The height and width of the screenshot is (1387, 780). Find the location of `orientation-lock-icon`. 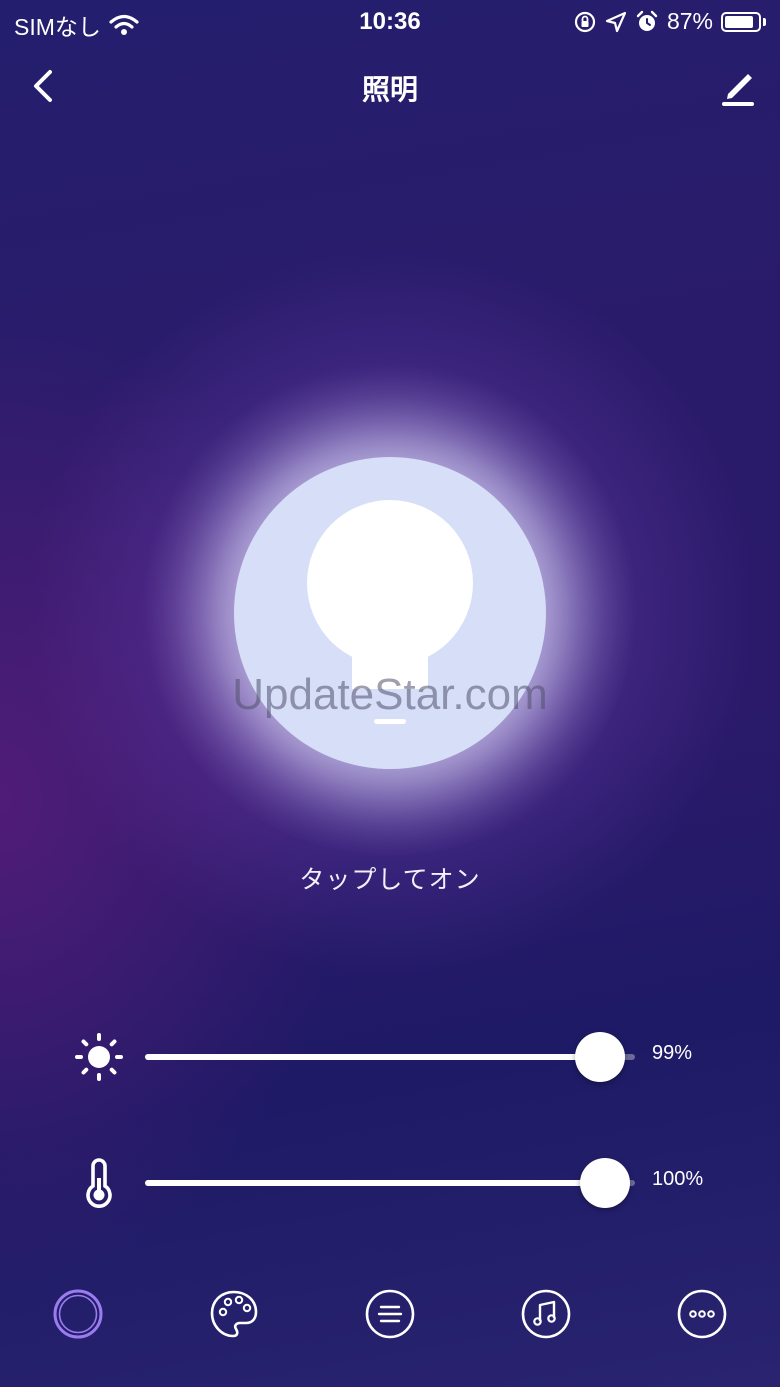

orientation-lock-icon is located at coordinates (585, 21).